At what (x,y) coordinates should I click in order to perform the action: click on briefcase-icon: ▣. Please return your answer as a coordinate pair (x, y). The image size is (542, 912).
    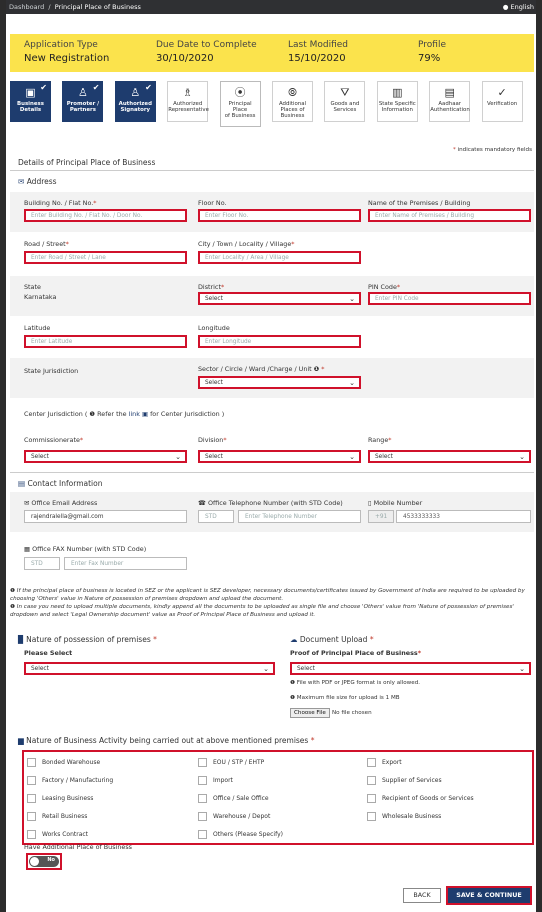
    Looking at the image, I should click on (30, 92).